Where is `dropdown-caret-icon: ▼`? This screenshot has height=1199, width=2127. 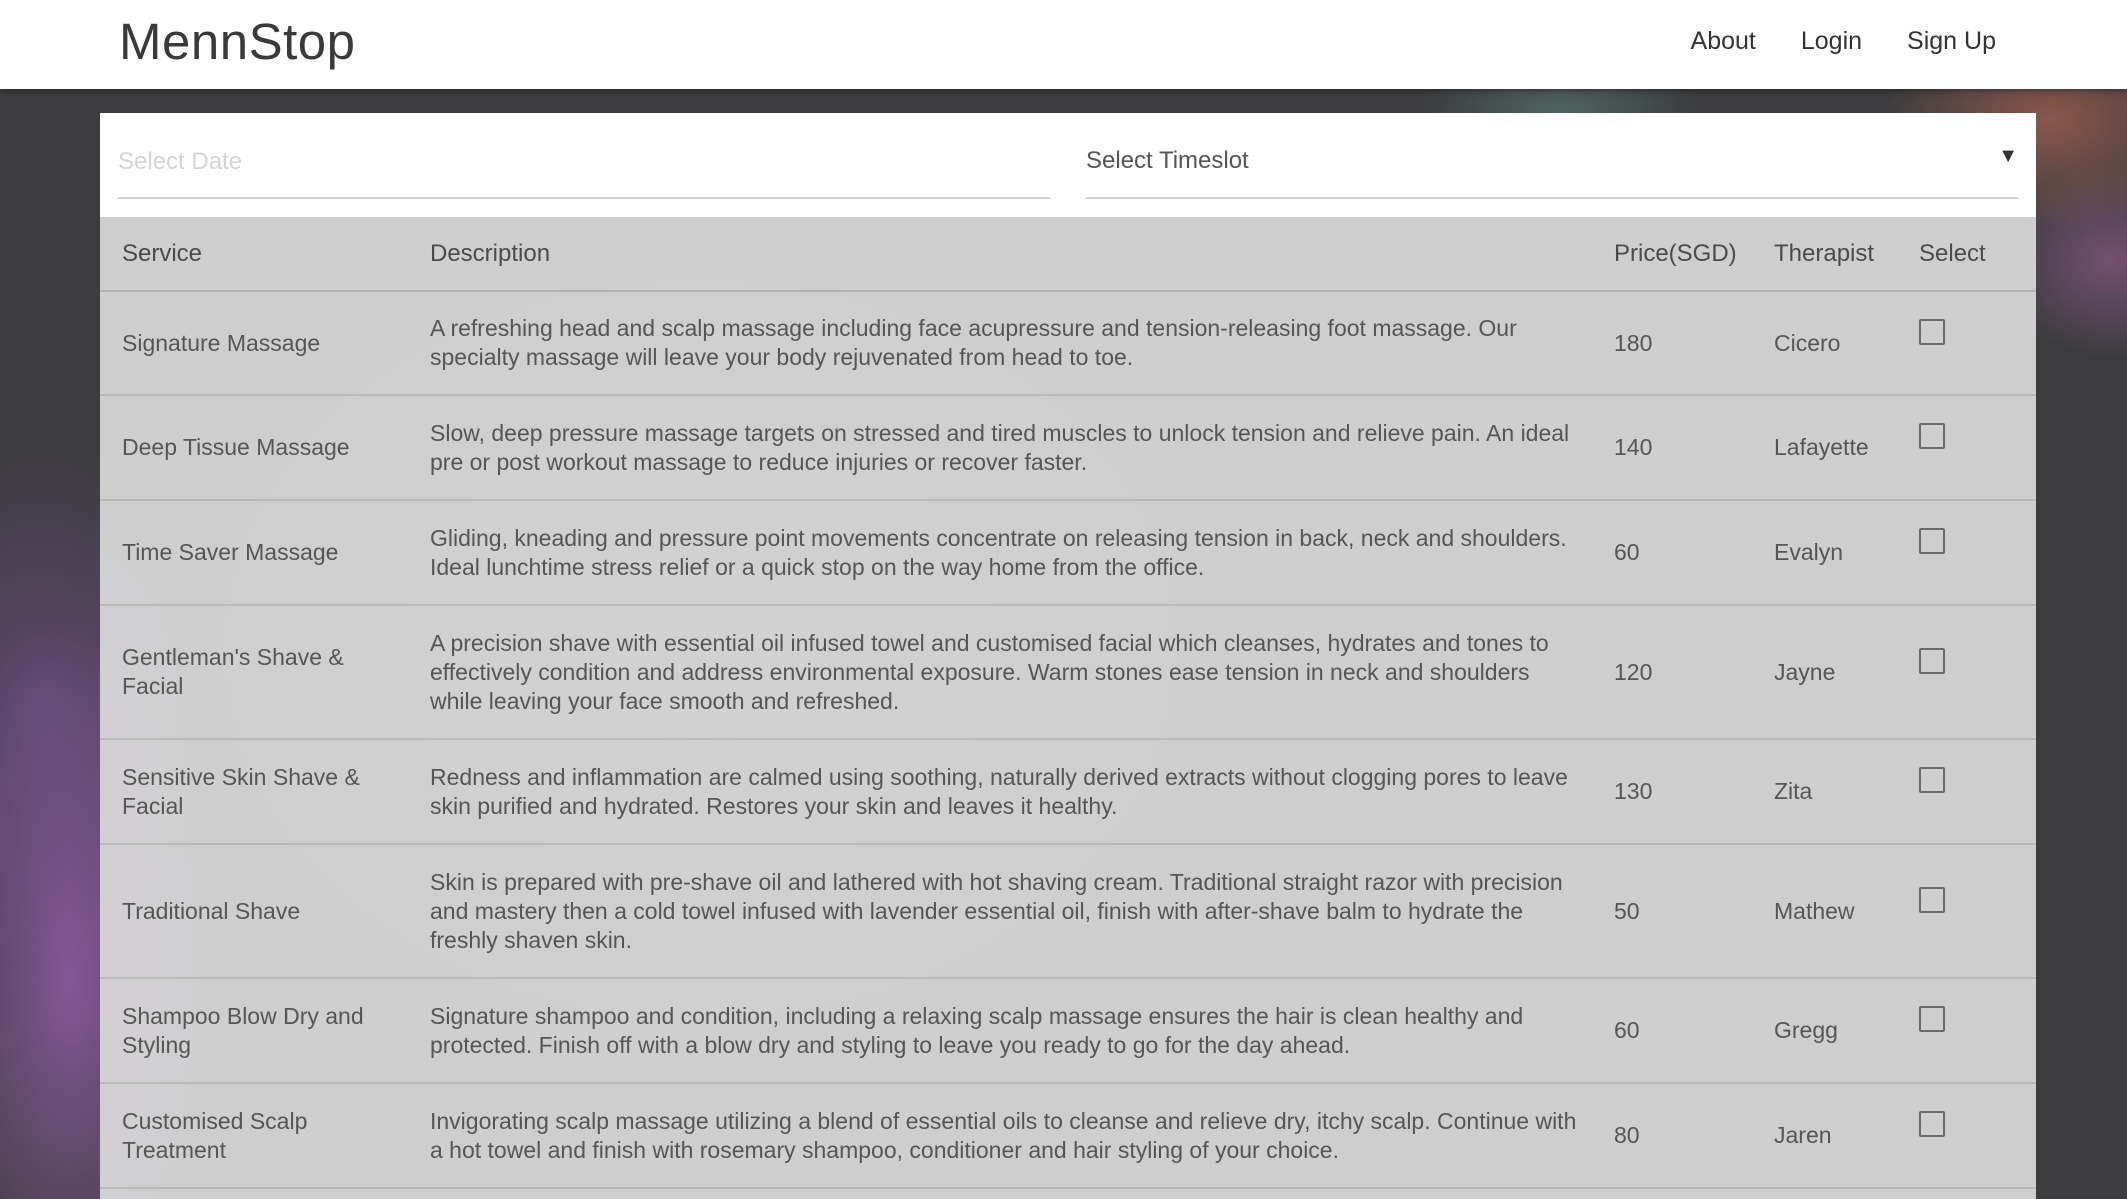 dropdown-caret-icon: ▼ is located at coordinates (2008, 156).